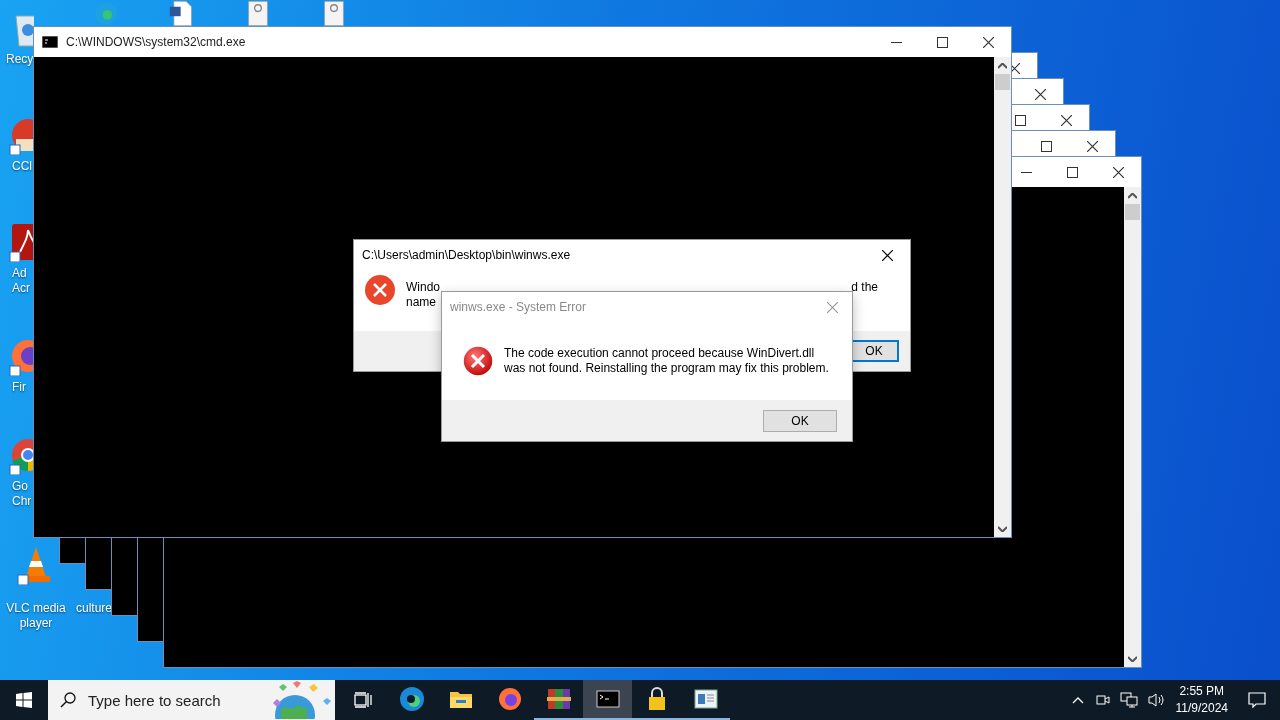 The width and height of the screenshot is (1280, 720). Describe the element at coordinates (36, 608) in the screenshot. I see `icon-label: VLC media` at that location.